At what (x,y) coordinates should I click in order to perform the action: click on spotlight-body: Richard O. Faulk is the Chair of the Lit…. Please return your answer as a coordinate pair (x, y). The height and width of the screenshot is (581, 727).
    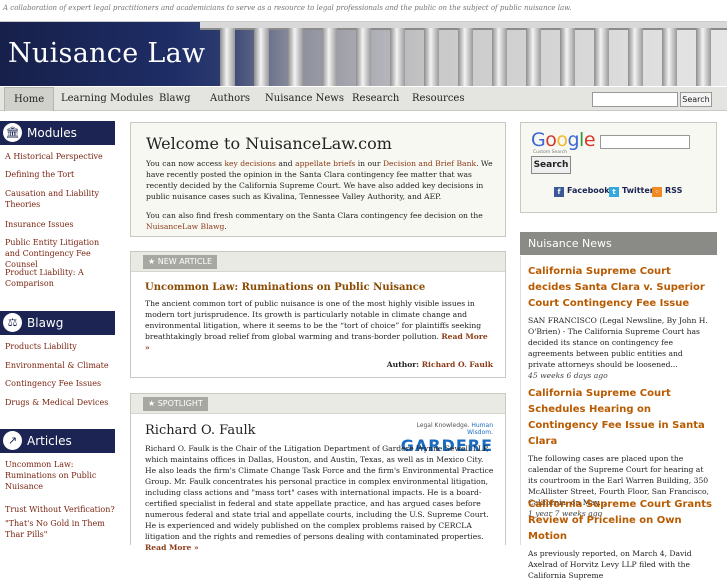
    Looking at the image, I should click on (320, 498).